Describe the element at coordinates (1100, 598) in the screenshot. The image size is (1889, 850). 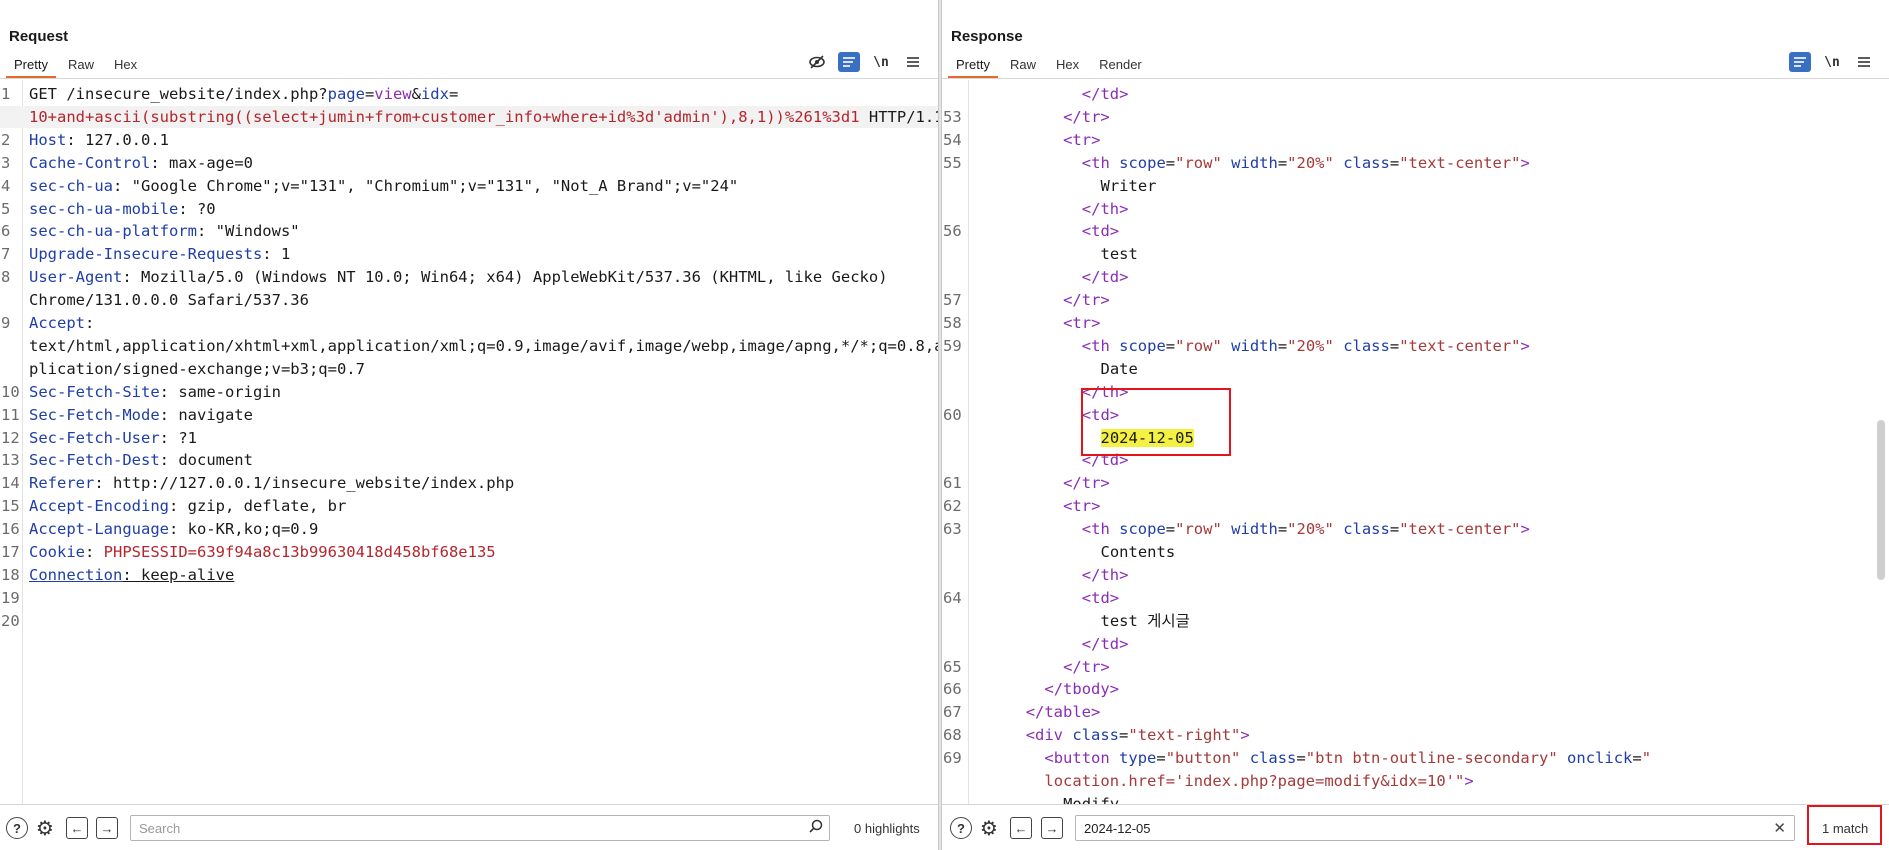
I see `code-text: <td>` at that location.